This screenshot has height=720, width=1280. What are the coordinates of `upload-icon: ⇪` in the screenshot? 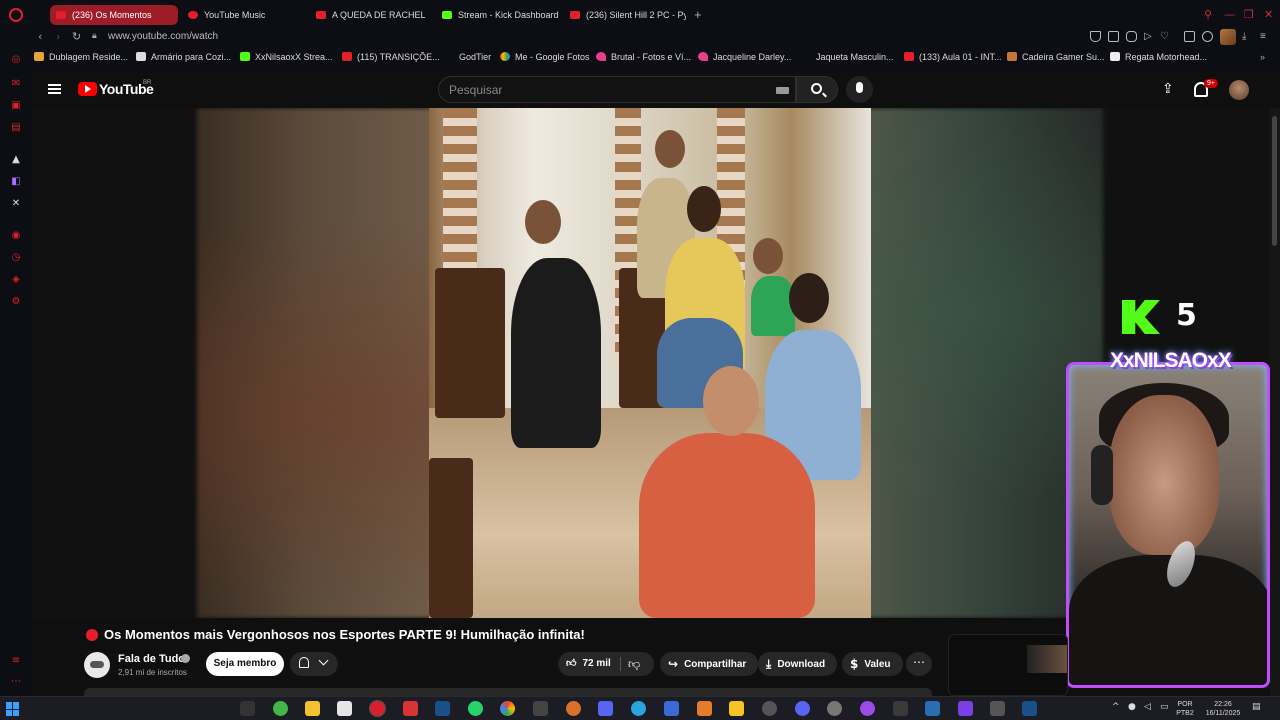 It's located at (1168, 89).